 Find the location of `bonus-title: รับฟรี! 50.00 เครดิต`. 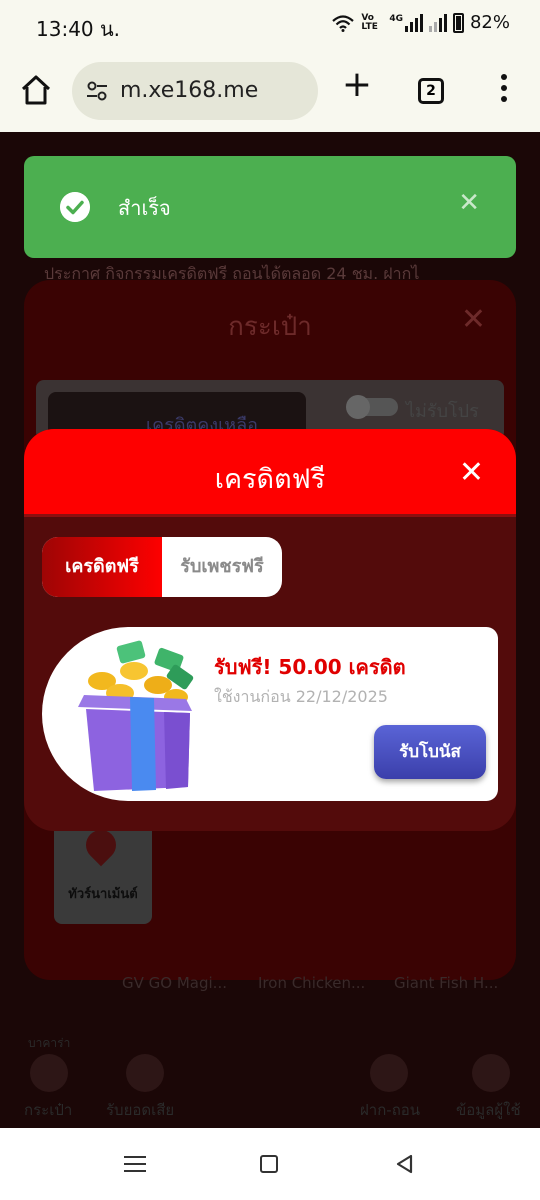

bonus-title: รับฟรี! 50.00 เครดิต is located at coordinates (310, 667).